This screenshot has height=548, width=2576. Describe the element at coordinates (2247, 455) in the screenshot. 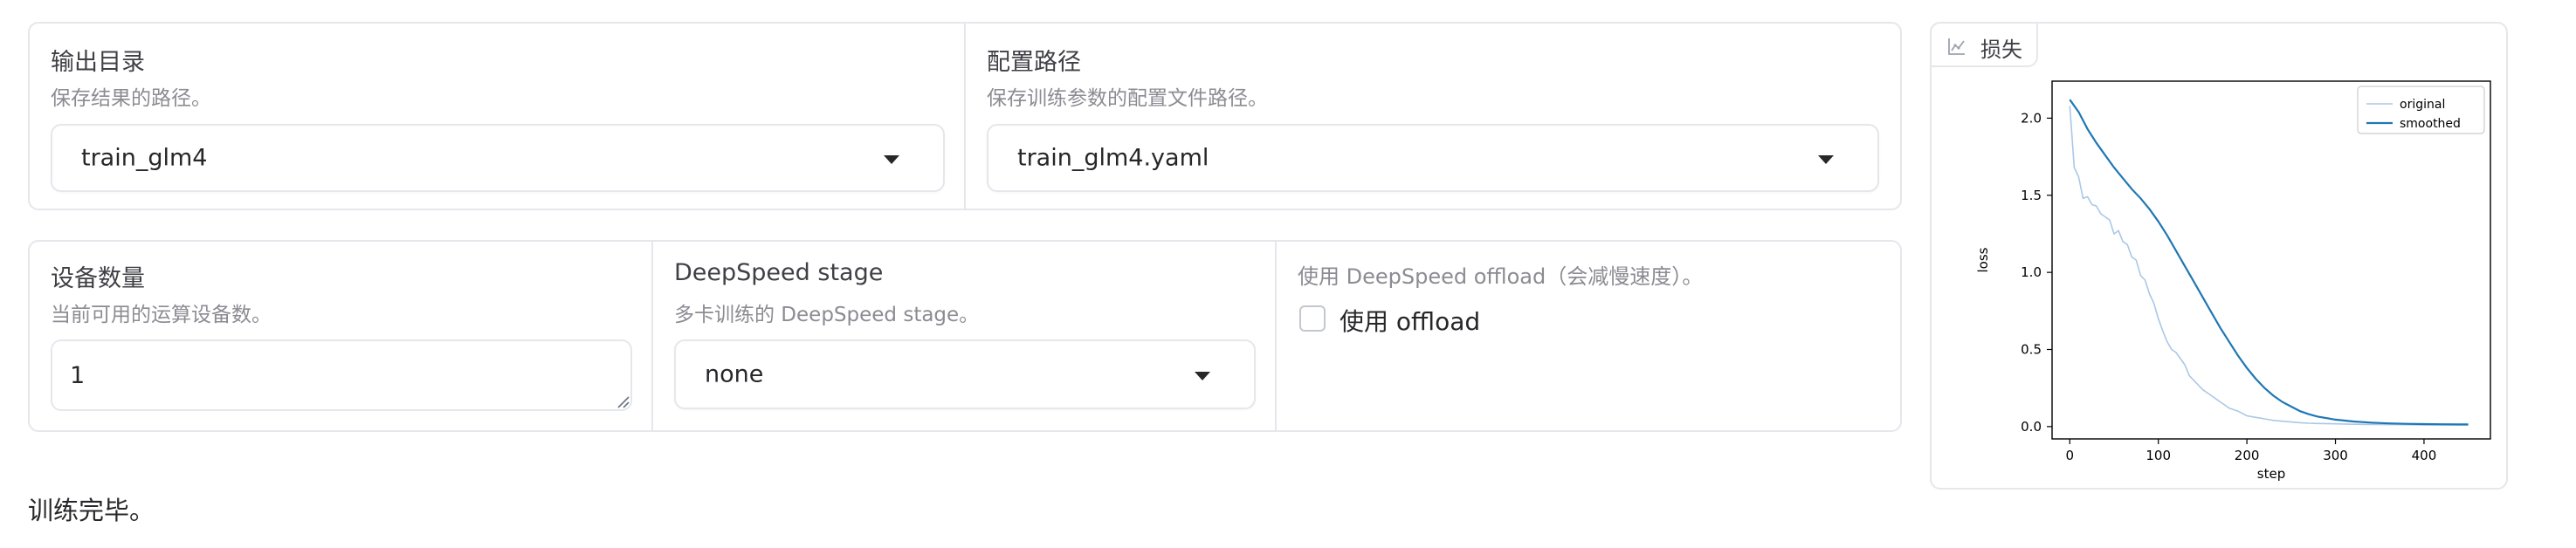

I see `x-tick-label: 200` at that location.